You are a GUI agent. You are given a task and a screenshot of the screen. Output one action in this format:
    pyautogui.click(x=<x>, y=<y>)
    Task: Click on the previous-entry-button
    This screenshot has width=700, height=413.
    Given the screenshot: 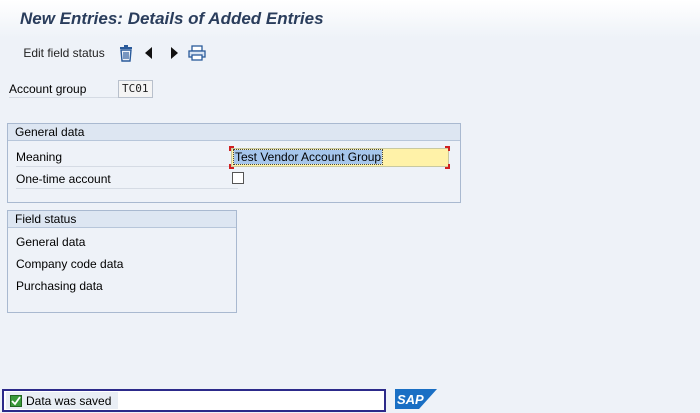 What is the action you would take?
    pyautogui.click(x=149, y=53)
    